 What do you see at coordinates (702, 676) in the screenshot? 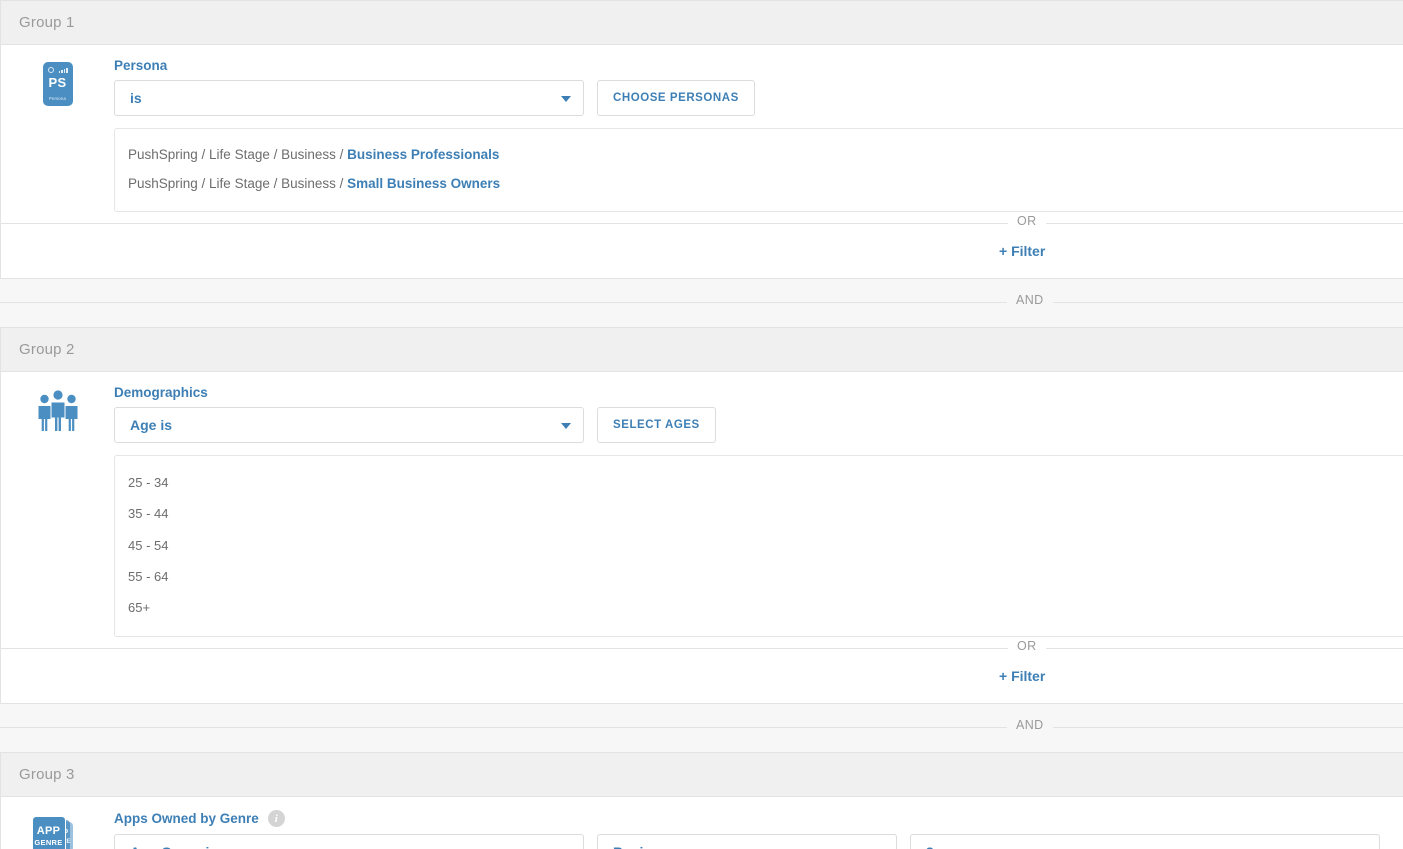
I see `group-2-add-filter-zone: + Filter` at bounding box center [702, 676].